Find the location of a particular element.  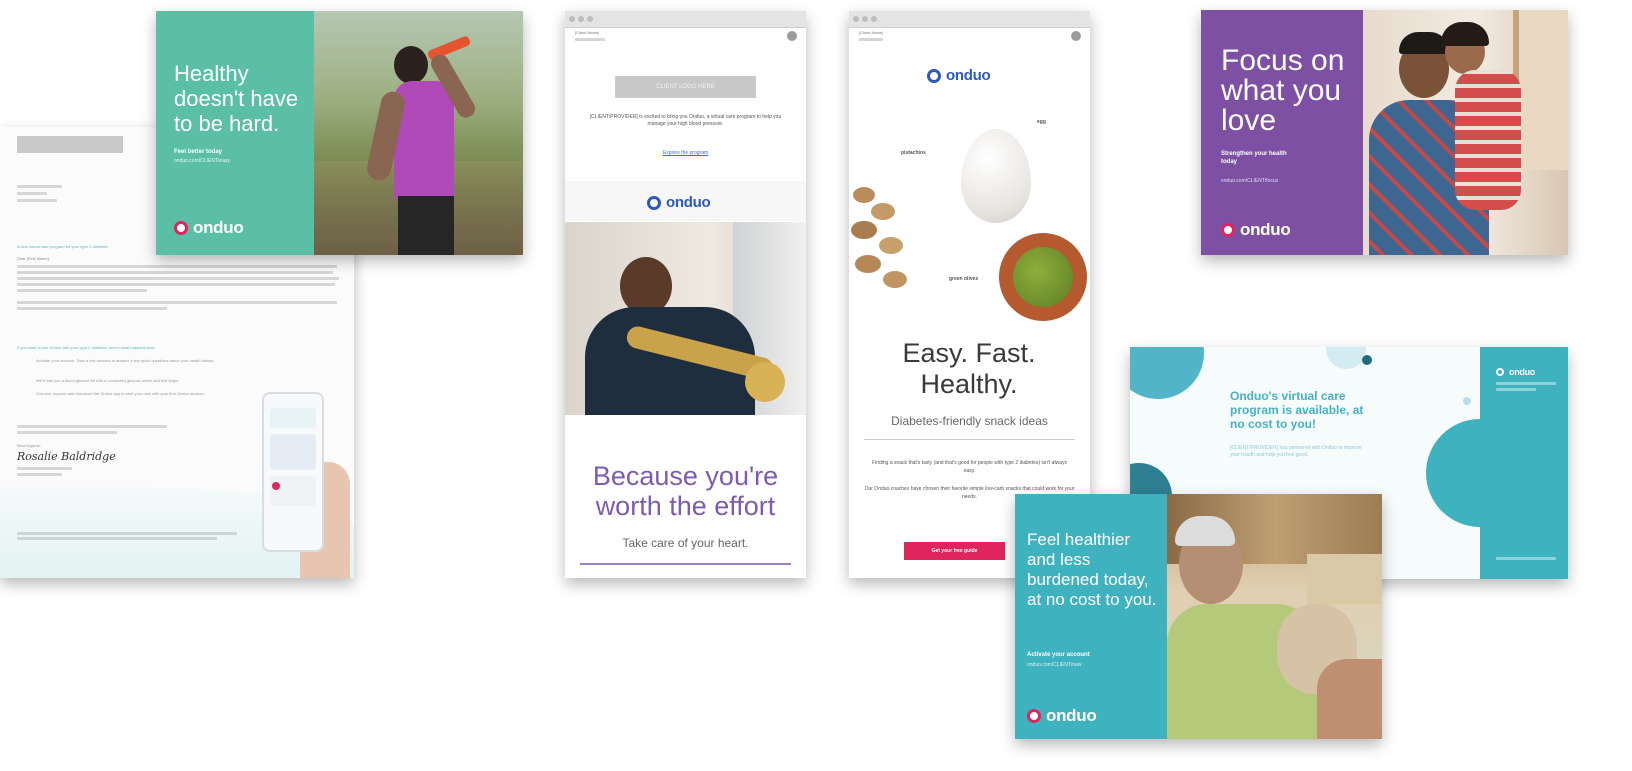

decor-half-circle is located at coordinates (1480, 473).